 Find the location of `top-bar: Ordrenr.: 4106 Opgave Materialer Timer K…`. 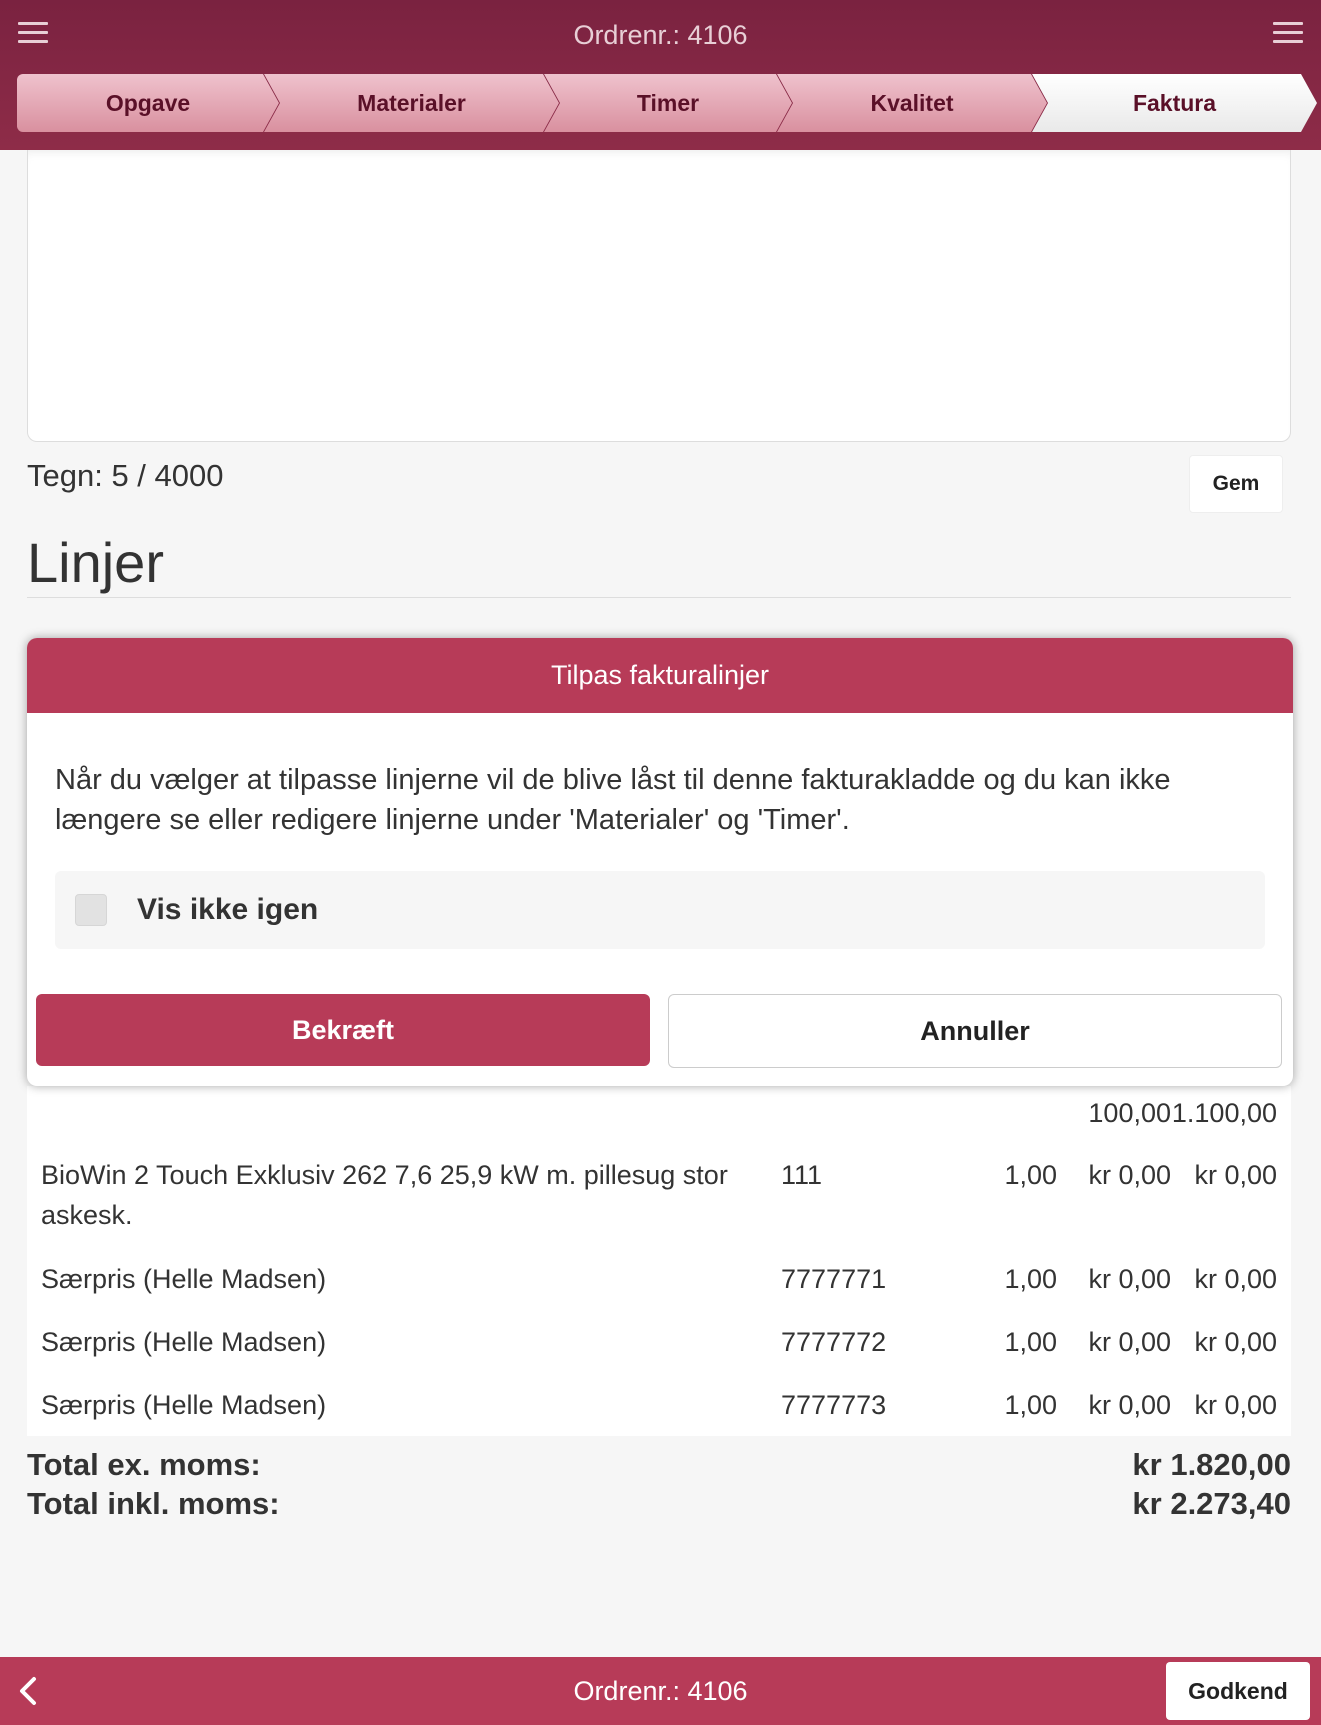

top-bar: Ordrenr.: 4106 Opgave Materialer Timer K… is located at coordinates (660, 75).